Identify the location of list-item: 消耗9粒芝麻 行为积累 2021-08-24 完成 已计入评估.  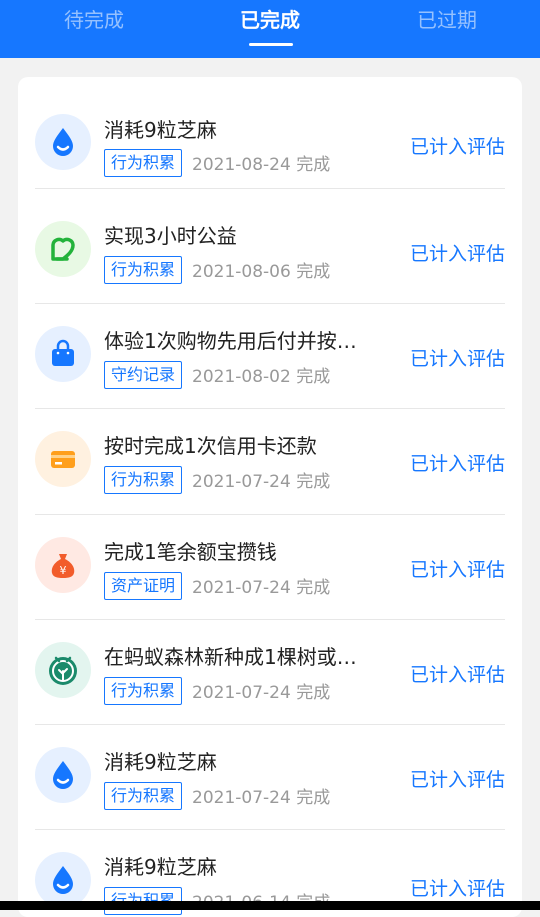
(270, 136).